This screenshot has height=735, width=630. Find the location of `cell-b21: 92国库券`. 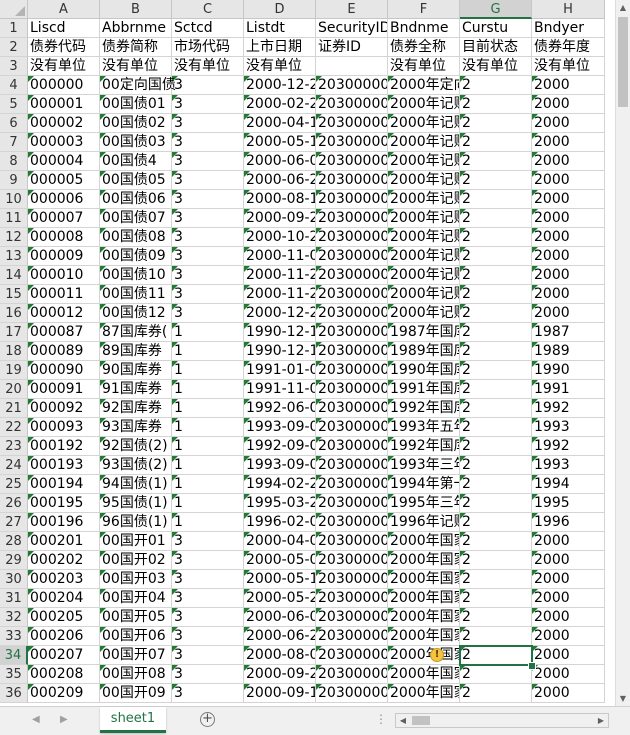

cell-b21: 92国库券 is located at coordinates (136, 408).